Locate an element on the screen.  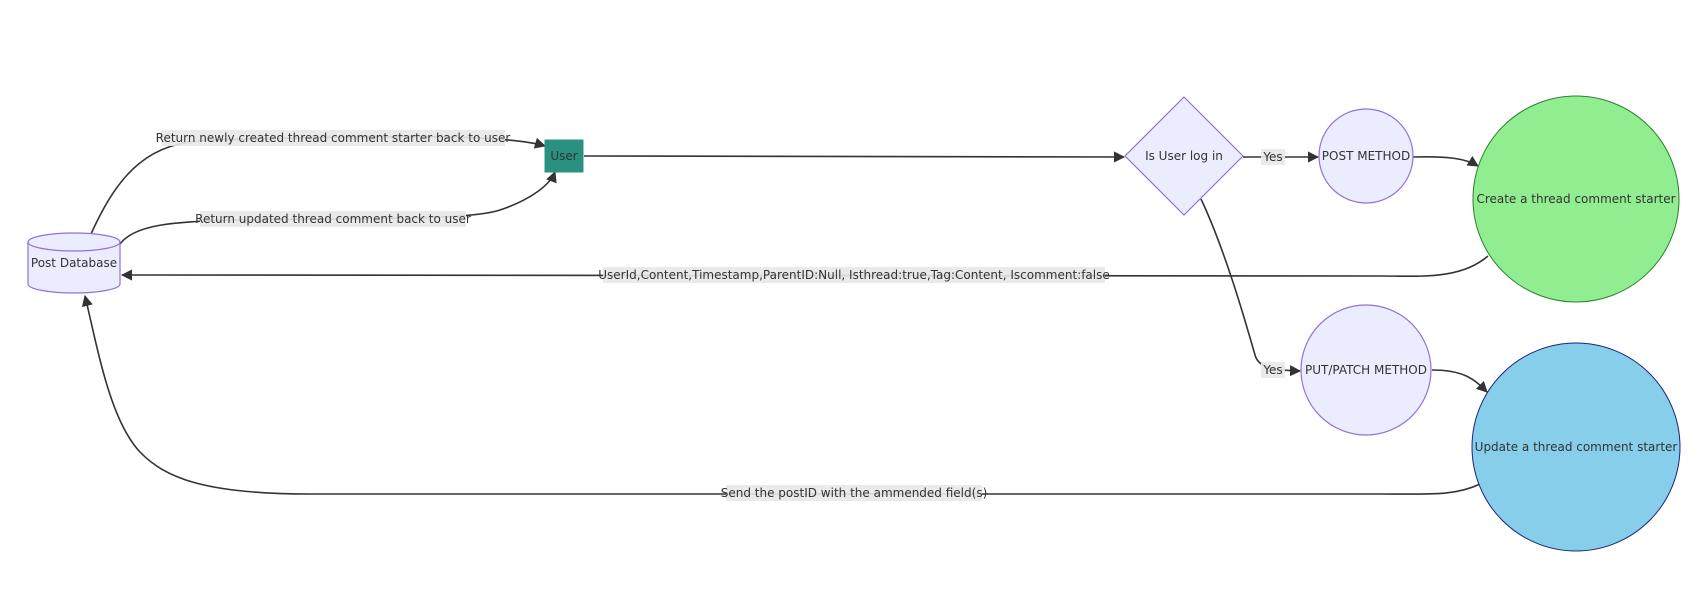
node-post-database: Post Database is located at coordinates (74, 263).